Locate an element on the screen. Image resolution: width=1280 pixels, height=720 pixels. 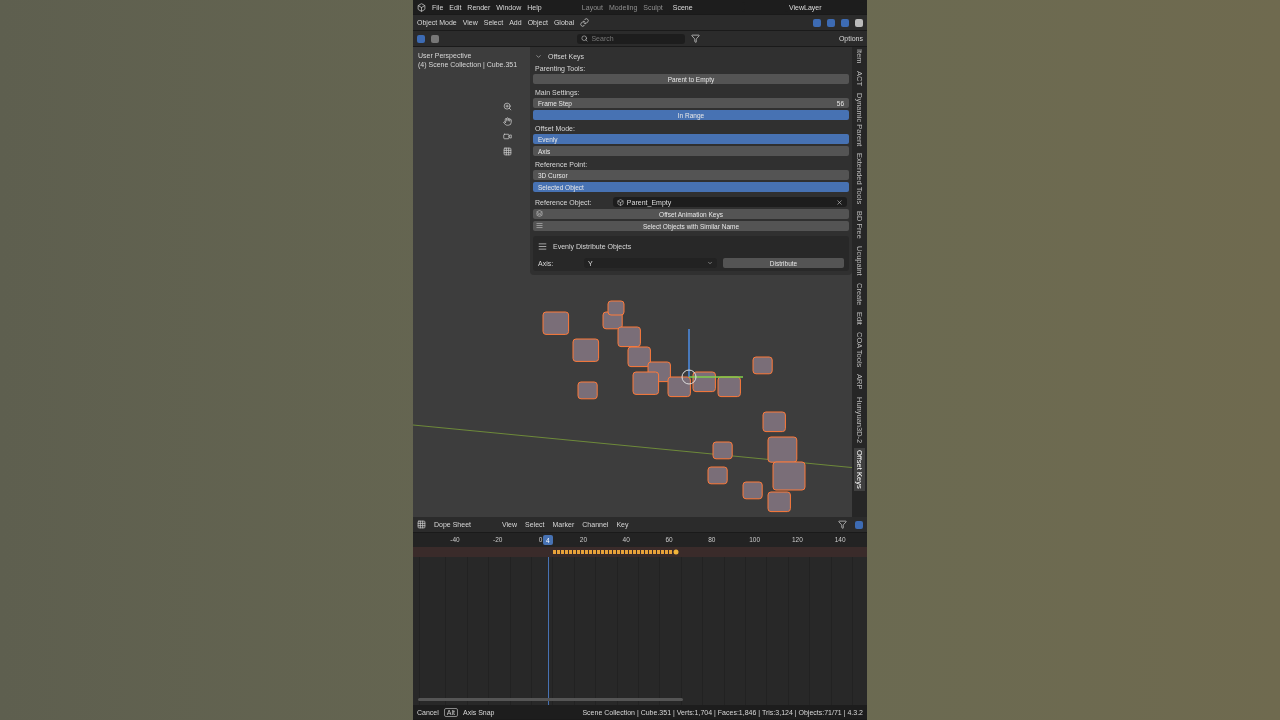
camera-icon is located at coordinates (507, 136).